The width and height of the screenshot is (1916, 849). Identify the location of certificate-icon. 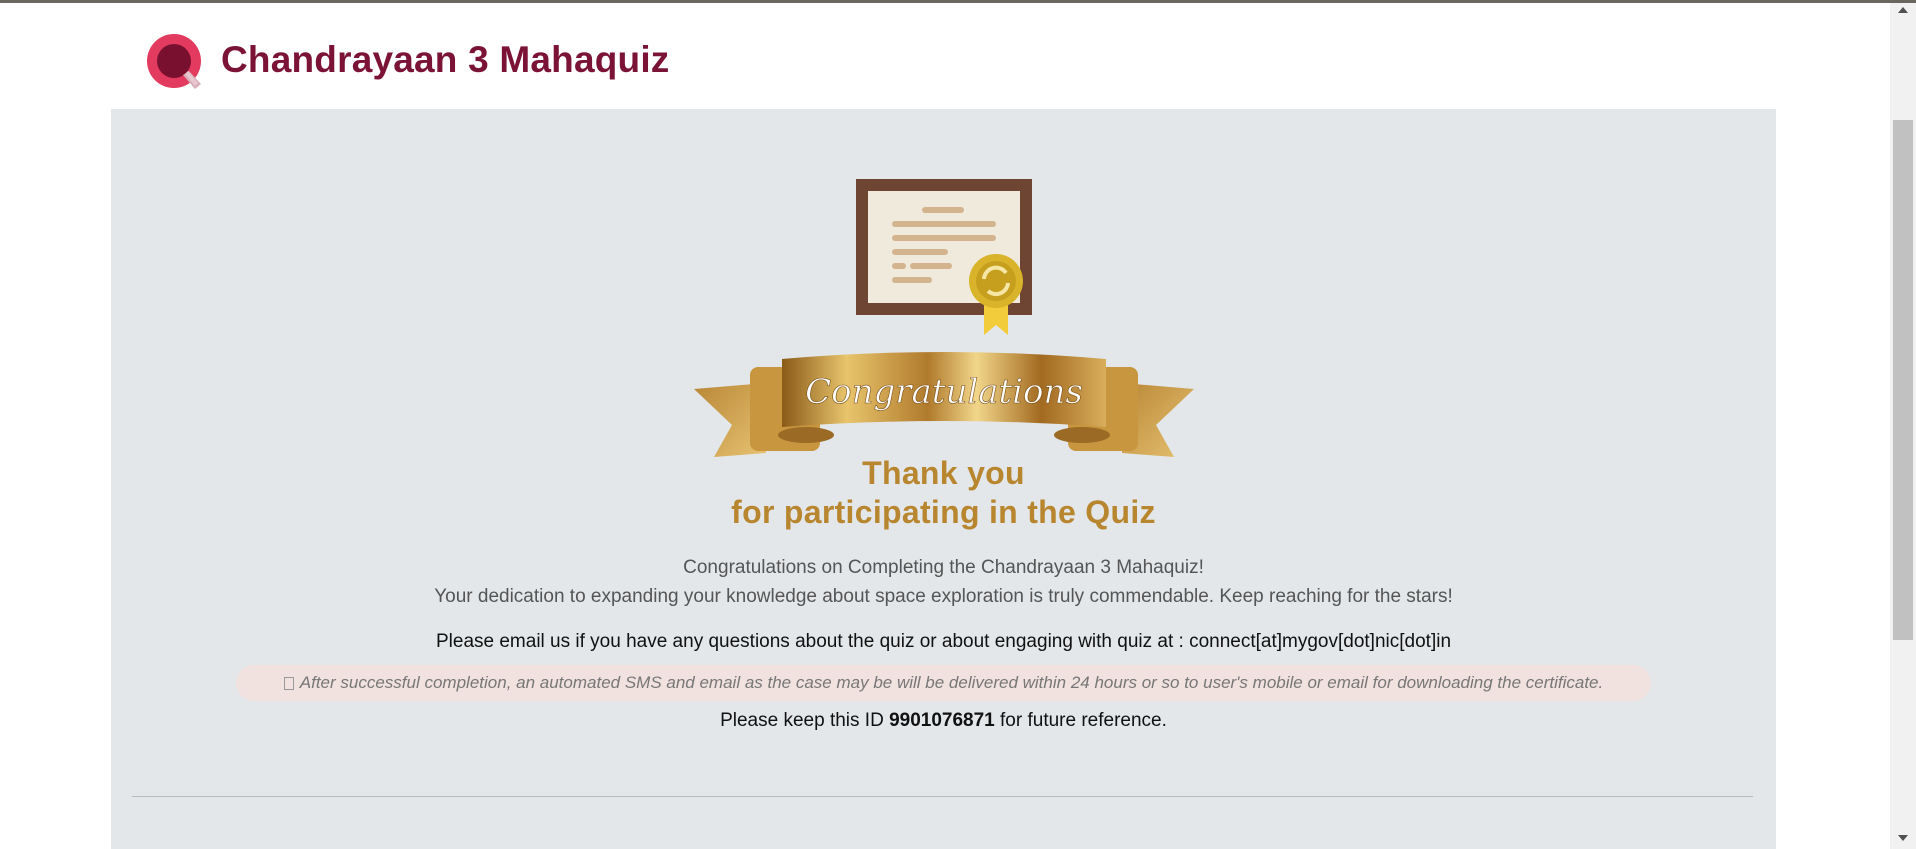
(944, 257).